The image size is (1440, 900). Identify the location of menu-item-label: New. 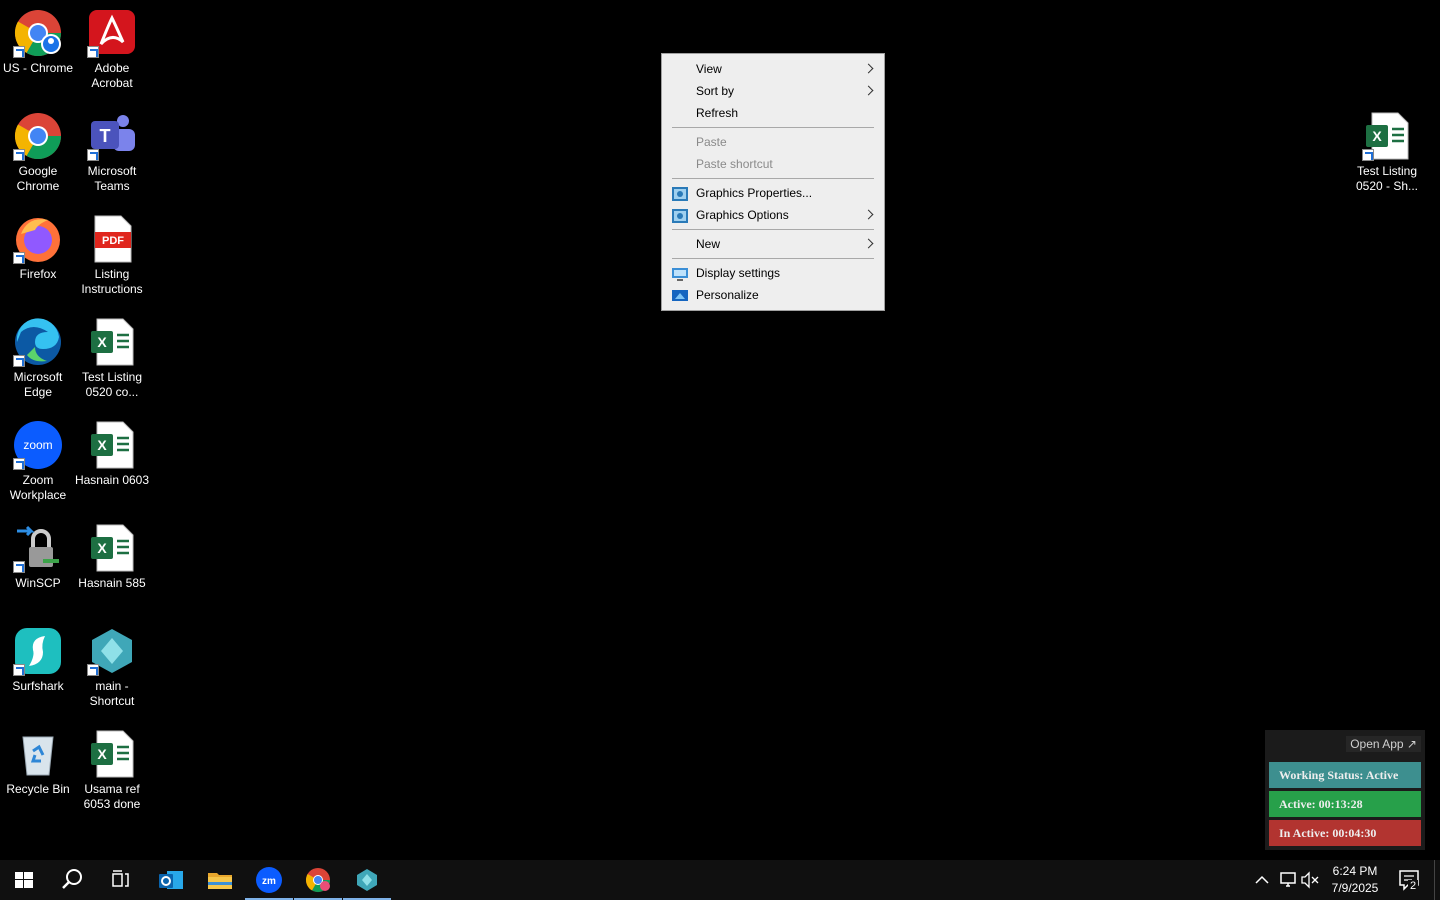
(708, 244).